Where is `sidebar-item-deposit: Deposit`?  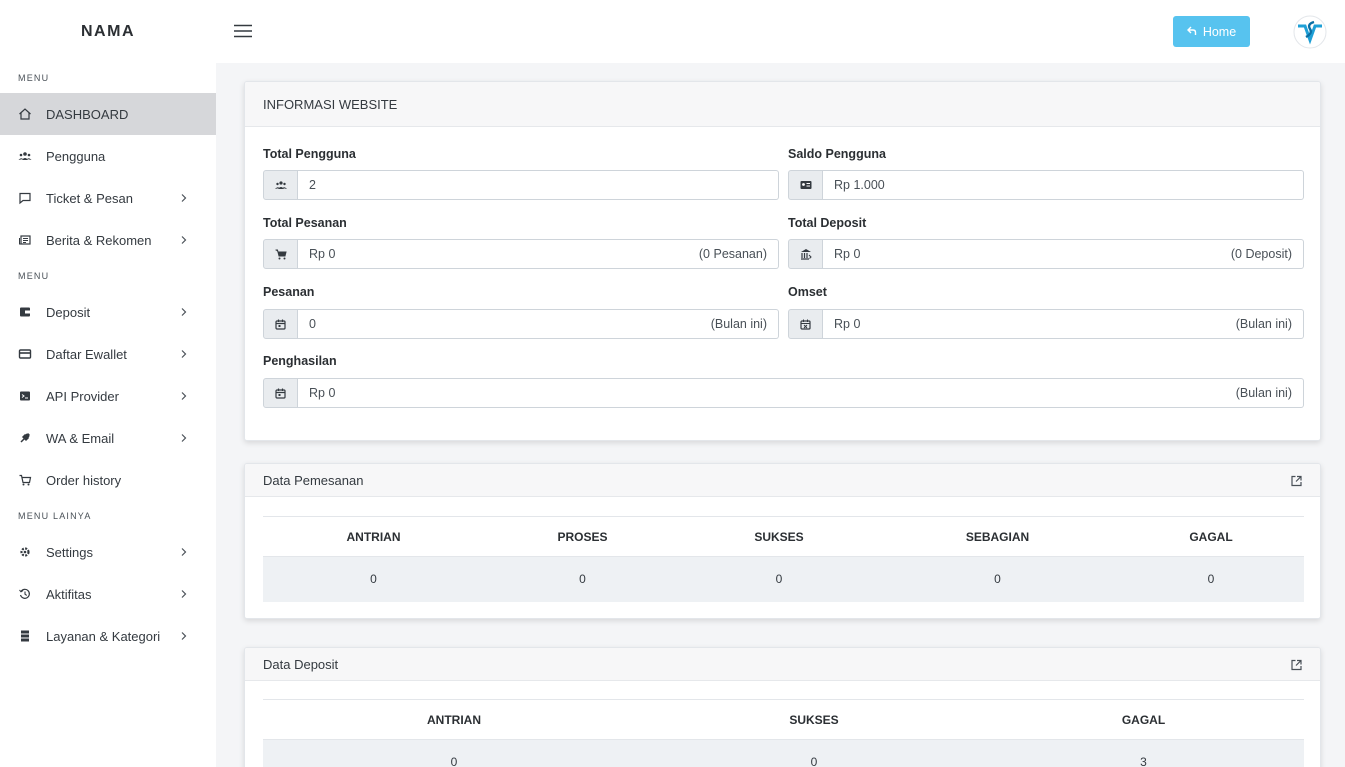 sidebar-item-deposit: Deposit is located at coordinates (108, 312).